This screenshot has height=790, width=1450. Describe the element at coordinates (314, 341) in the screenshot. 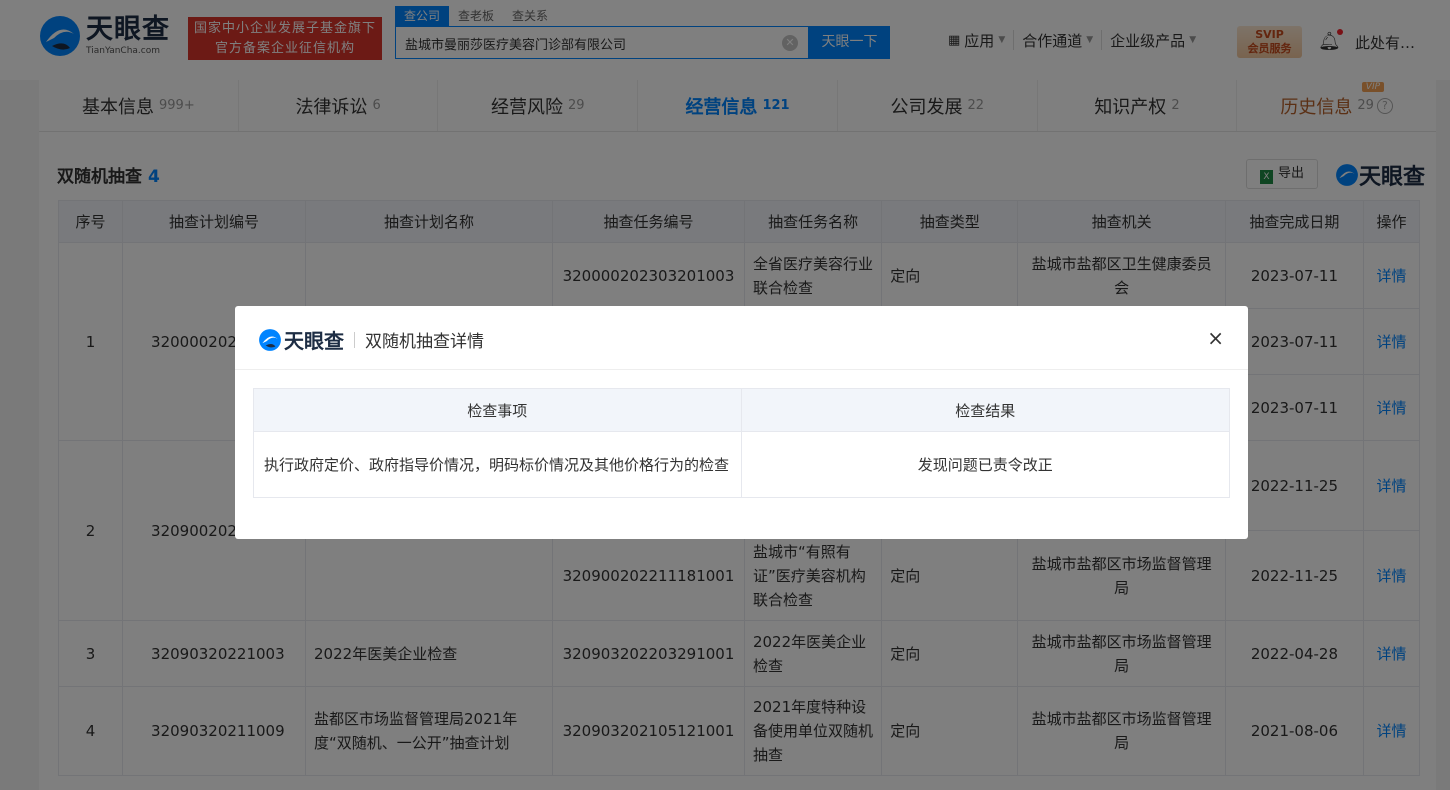

I see `modal-logo-text: 天眼查` at that location.